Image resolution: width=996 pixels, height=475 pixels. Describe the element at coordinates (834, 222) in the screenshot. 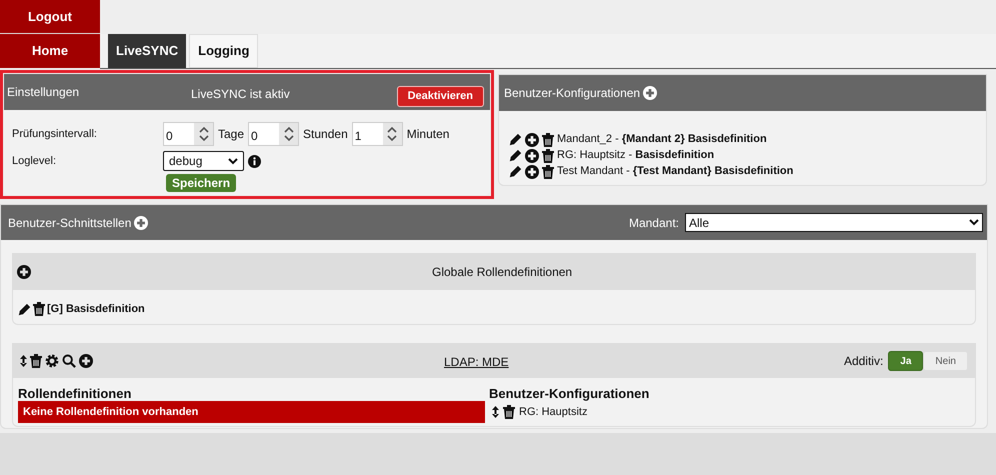

I see `mandant-dropdown: Alle` at that location.